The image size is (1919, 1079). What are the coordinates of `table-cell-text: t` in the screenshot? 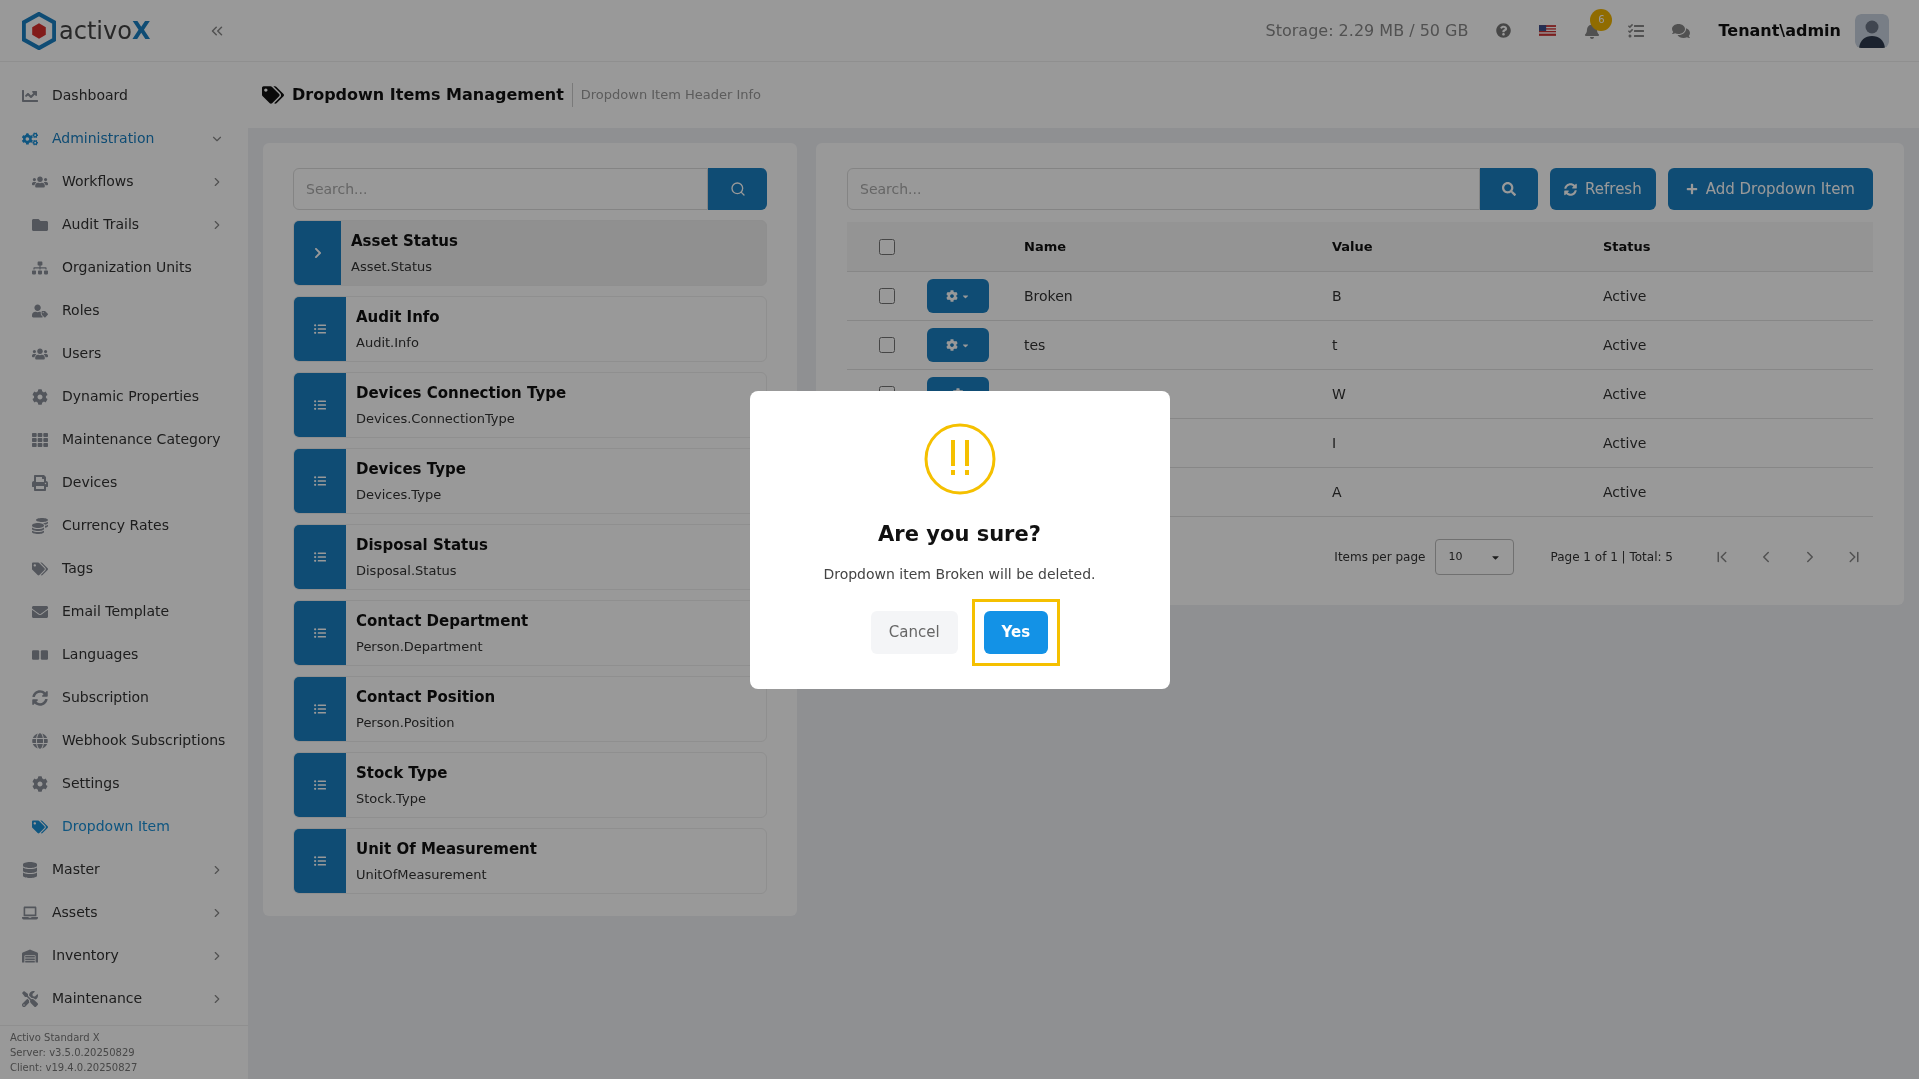 It's located at (1335, 345).